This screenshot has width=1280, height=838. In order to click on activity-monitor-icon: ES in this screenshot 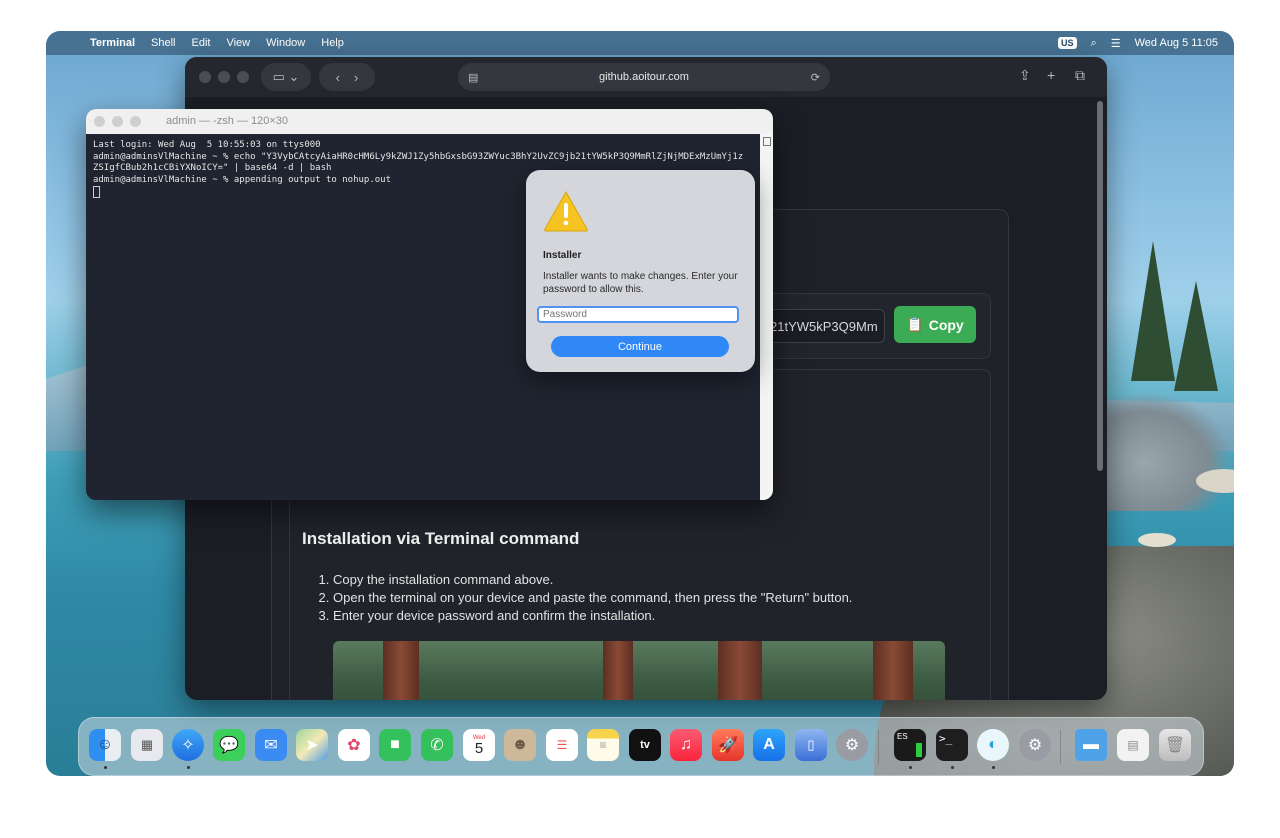, I will do `click(910, 745)`.